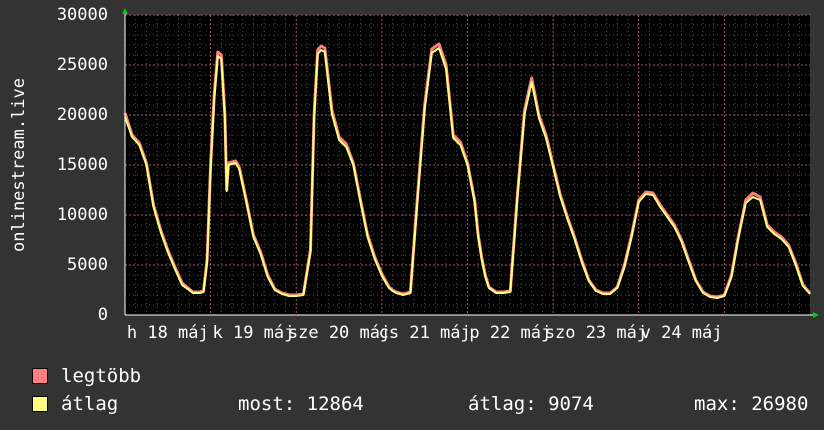 The image size is (824, 430). I want to click on y-tick-label: 30000, so click(82, 15).